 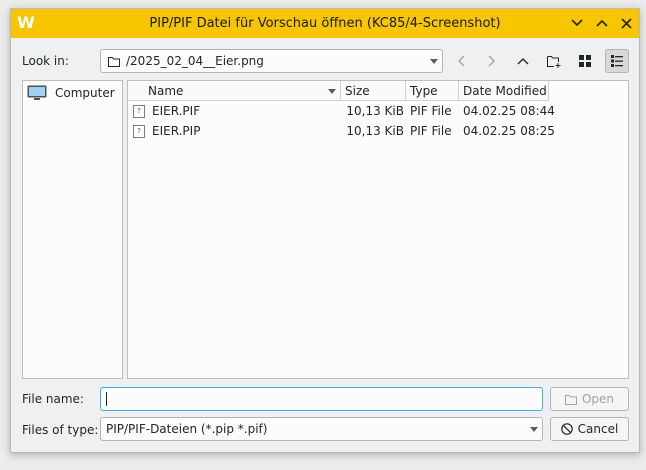 What do you see at coordinates (234, 91) in the screenshot?
I see `column-header-name: Name` at bounding box center [234, 91].